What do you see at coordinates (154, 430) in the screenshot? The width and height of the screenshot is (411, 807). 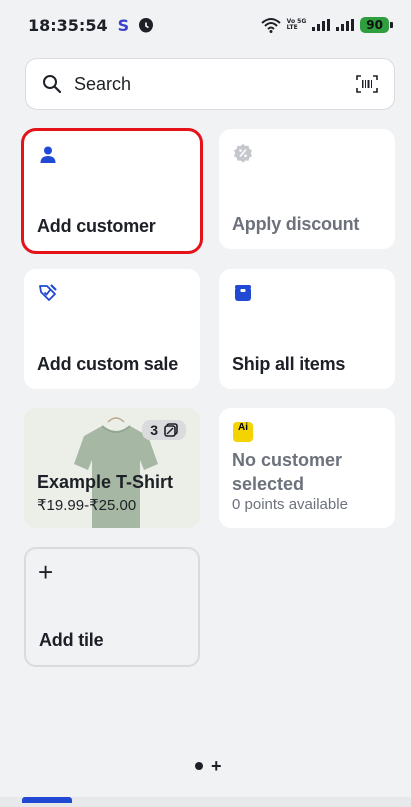 I see `variant-count: 3` at bounding box center [154, 430].